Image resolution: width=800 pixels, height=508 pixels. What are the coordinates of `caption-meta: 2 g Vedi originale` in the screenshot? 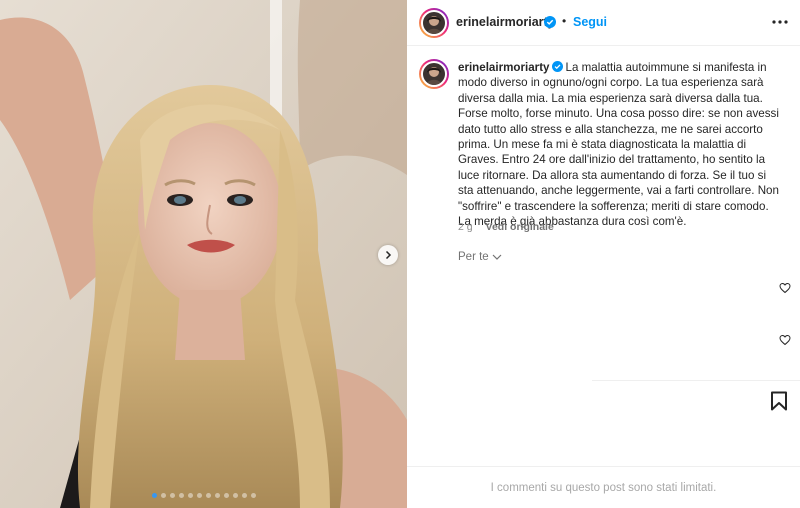 It's located at (506, 227).